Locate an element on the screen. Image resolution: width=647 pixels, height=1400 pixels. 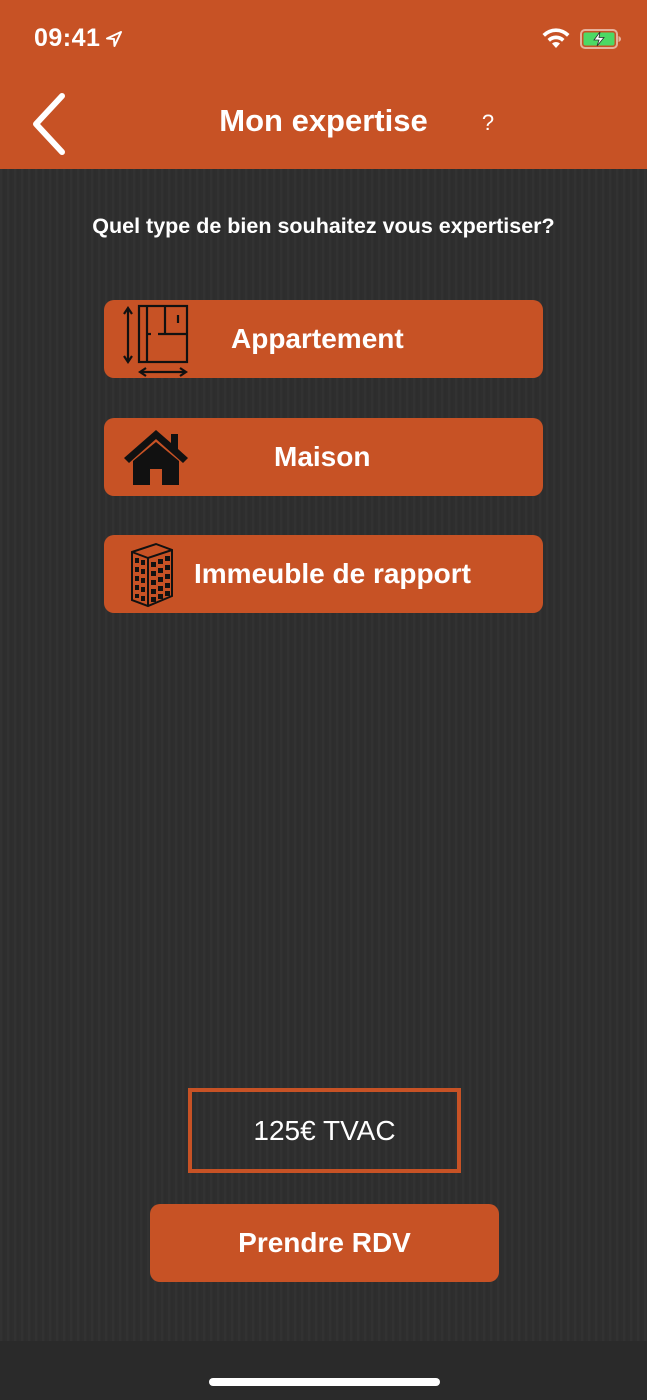
option-maison-button: Maison is located at coordinates (323, 457).